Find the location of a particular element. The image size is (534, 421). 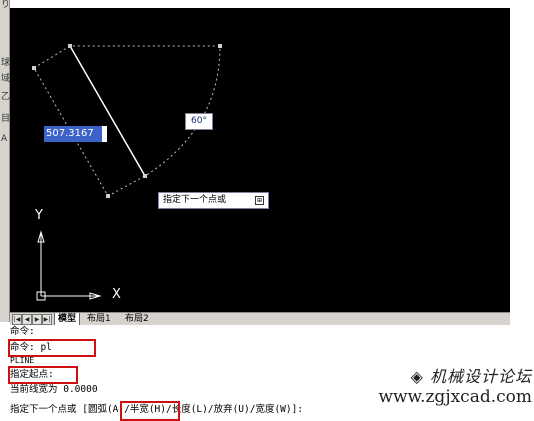

toolbar-tool-icon: 乙 is located at coordinates (5, 97).